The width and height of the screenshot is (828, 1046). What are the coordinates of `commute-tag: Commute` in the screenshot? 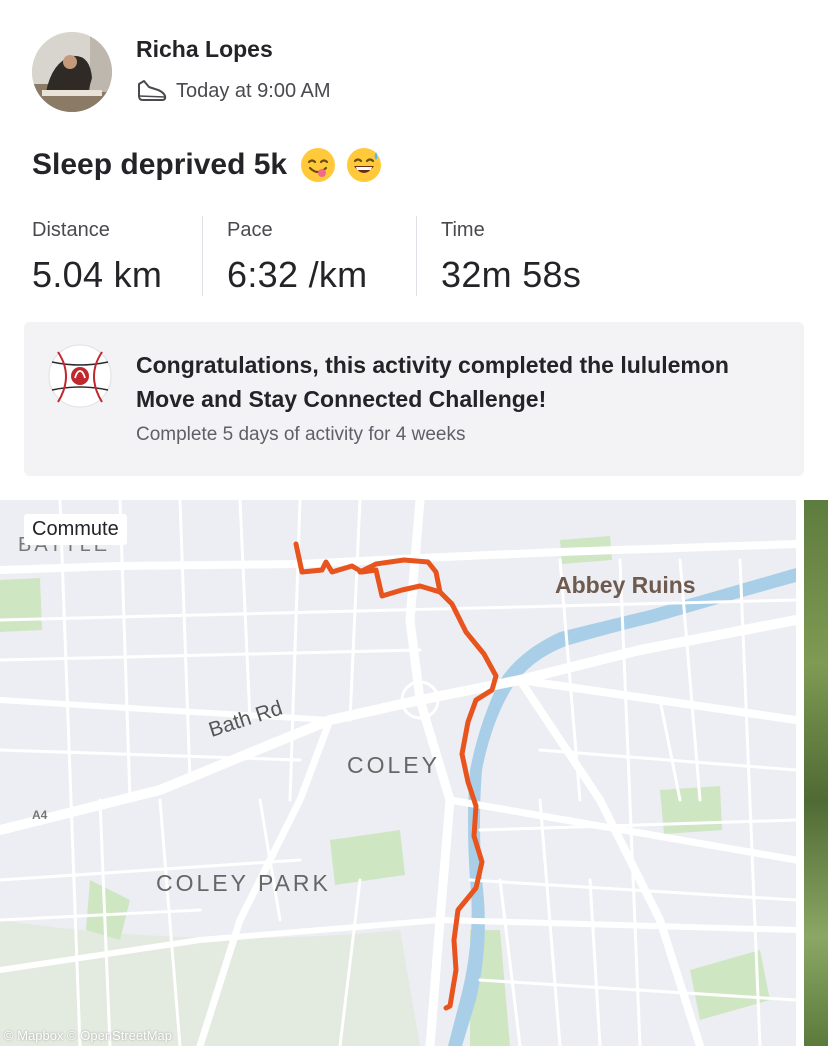 It's located at (75, 529).